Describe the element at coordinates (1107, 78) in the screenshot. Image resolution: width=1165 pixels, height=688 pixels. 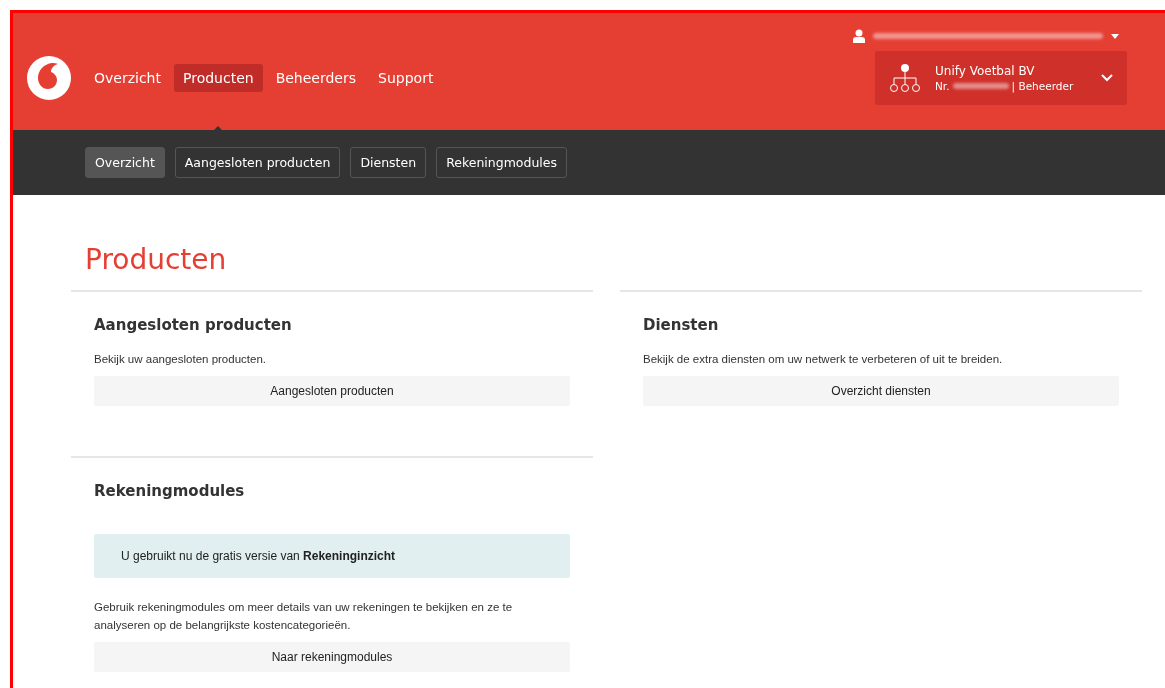
I see `chevron-down-icon` at that location.